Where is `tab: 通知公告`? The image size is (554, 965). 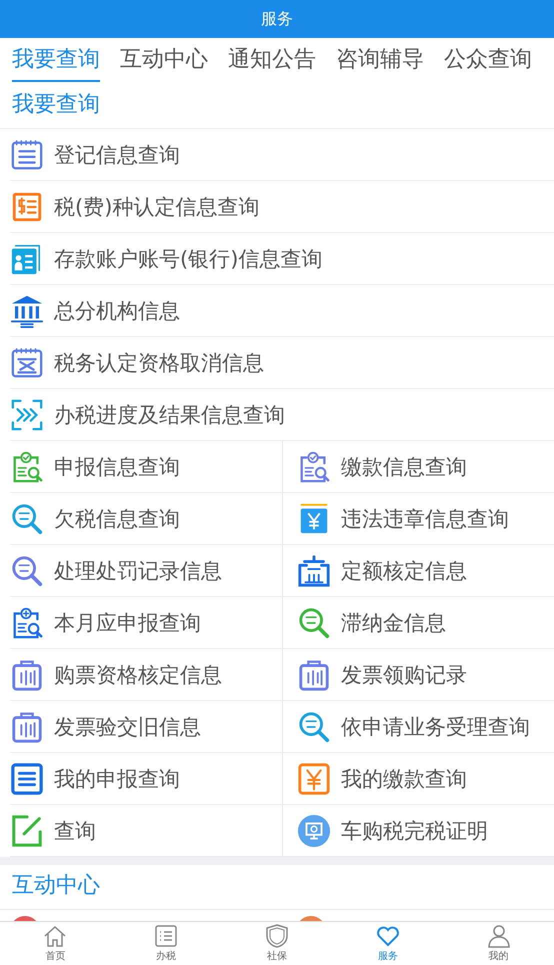 tab: 通知公告 is located at coordinates (272, 63).